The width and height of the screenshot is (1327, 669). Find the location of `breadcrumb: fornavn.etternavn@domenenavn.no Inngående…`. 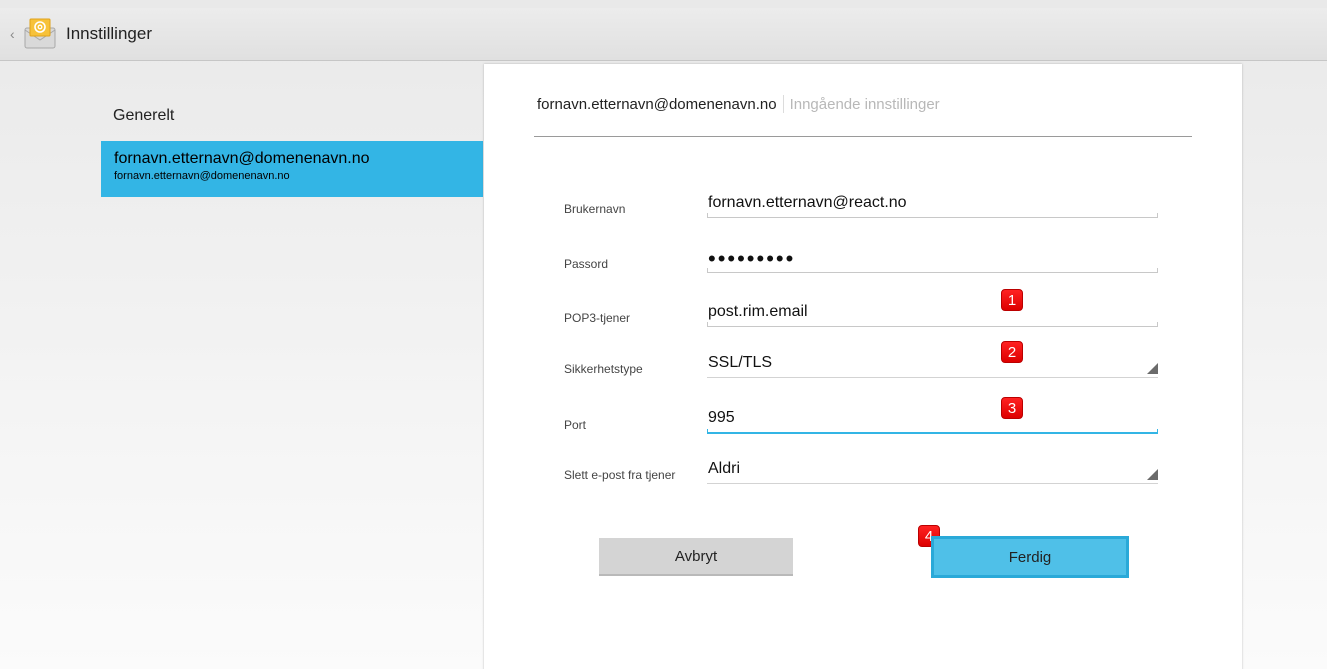

breadcrumb: fornavn.etternavn@domenenavn.no Inngående… is located at coordinates (738, 104).